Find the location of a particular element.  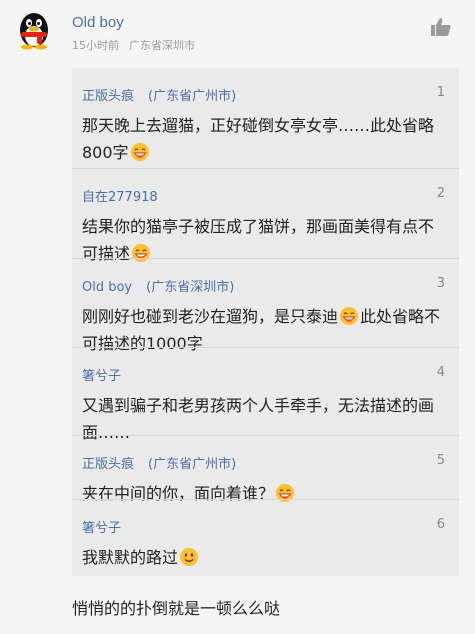

reply-header: 自在277918 is located at coordinates (120, 195).